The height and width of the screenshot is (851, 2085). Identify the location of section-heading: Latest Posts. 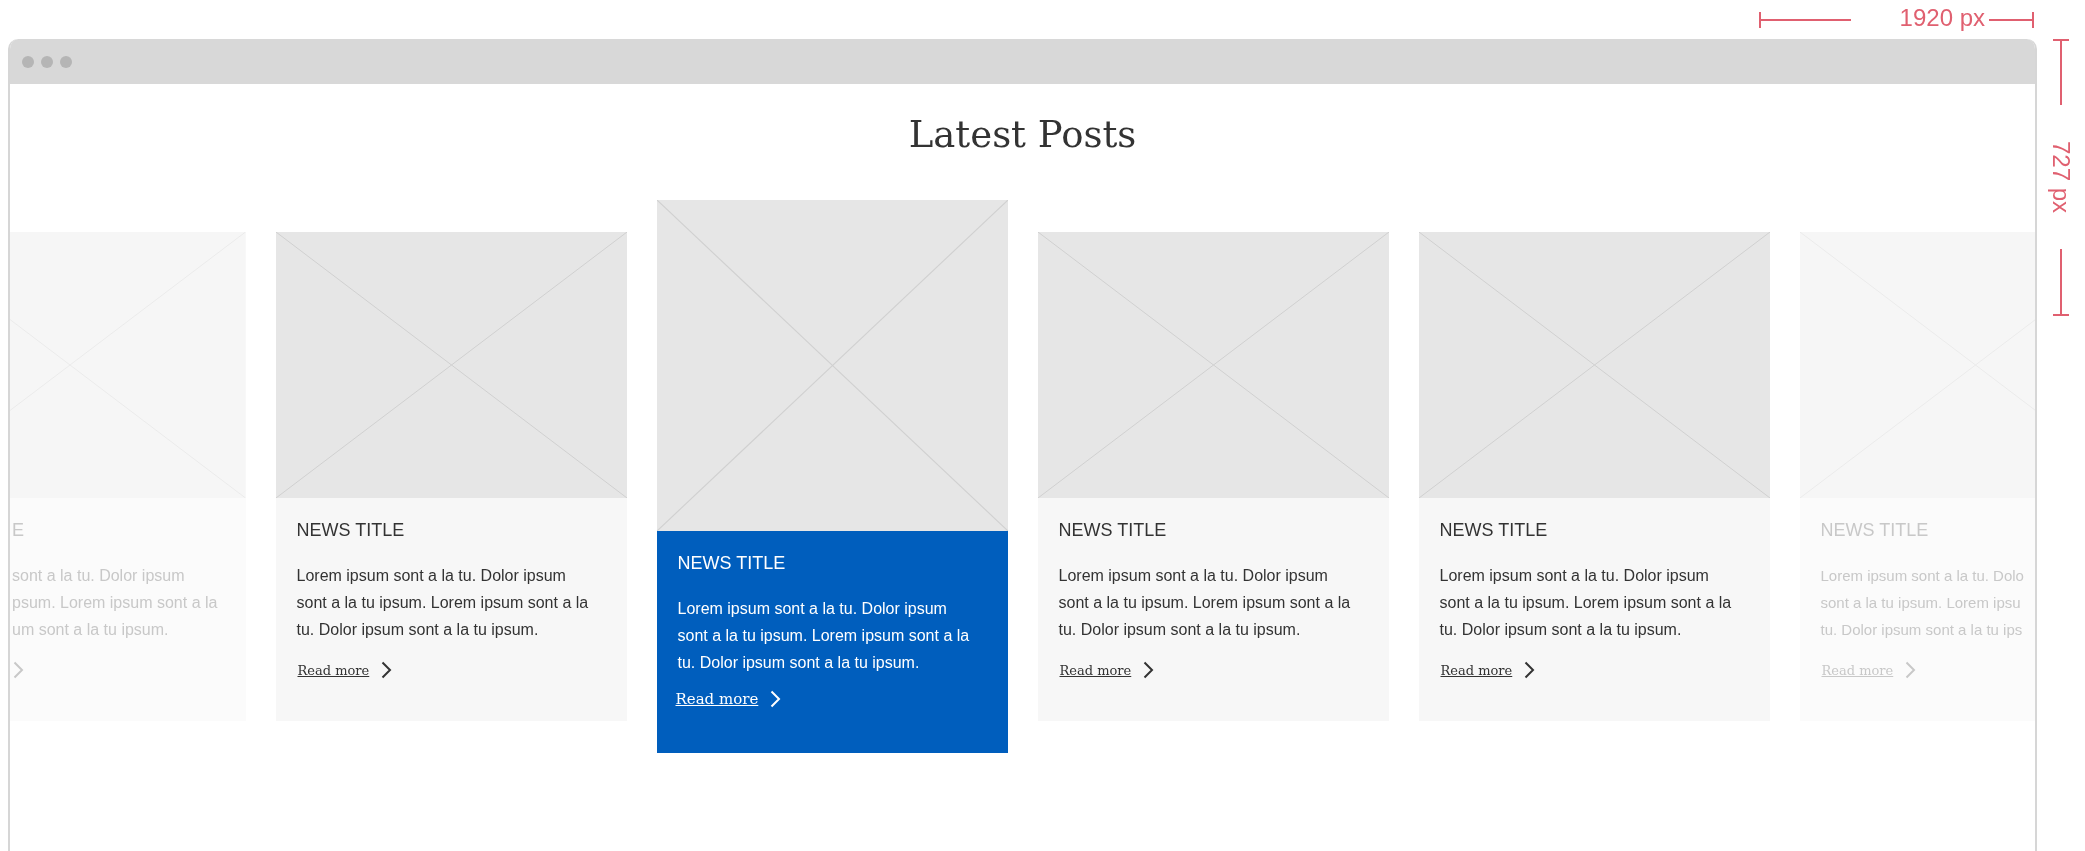
(1022, 135).